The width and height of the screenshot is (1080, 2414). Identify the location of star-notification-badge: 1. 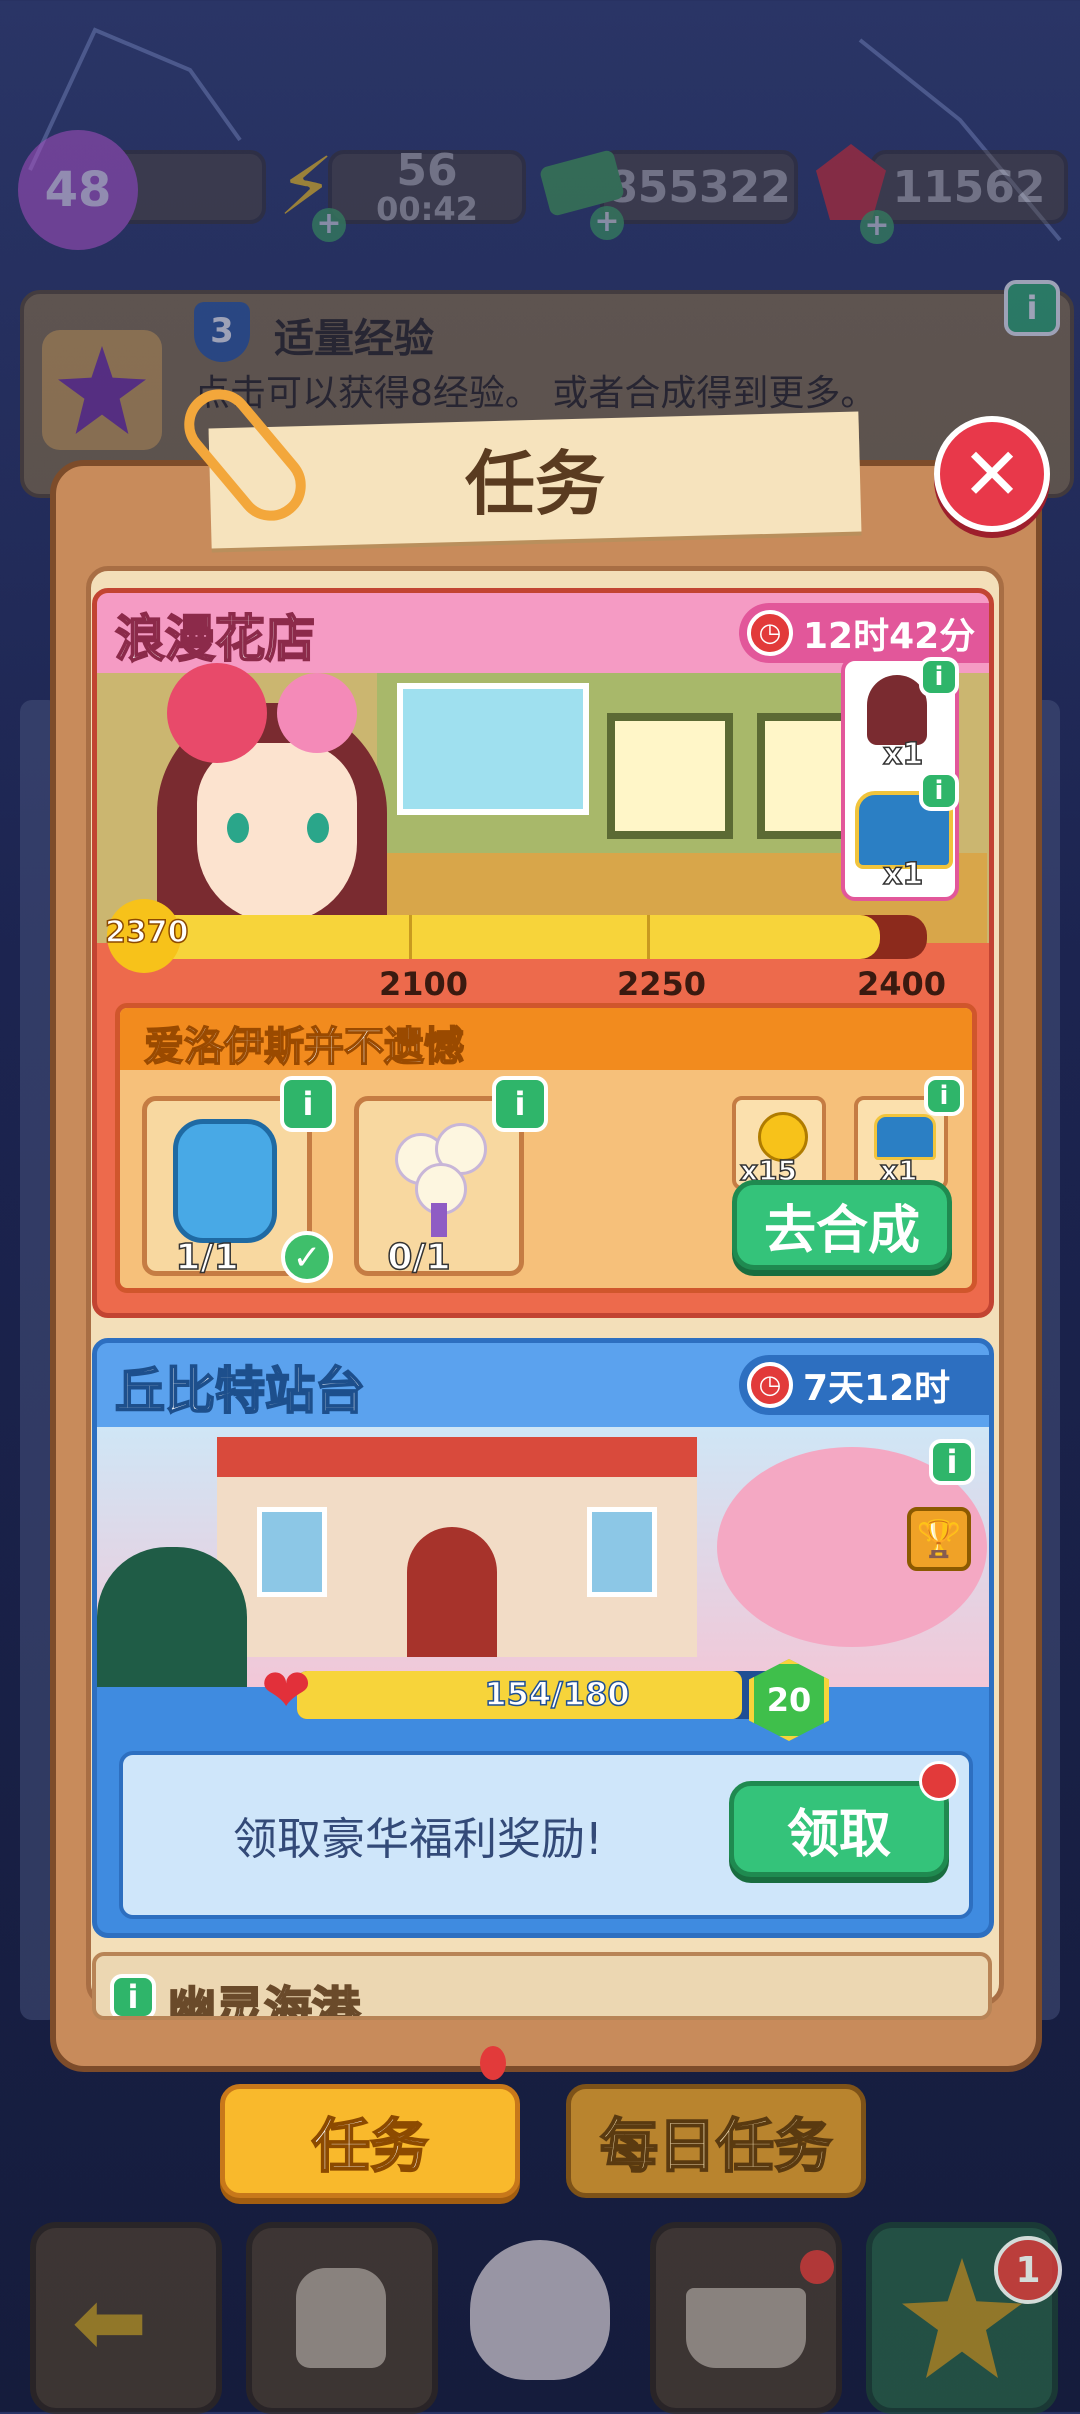
(1028, 2270).